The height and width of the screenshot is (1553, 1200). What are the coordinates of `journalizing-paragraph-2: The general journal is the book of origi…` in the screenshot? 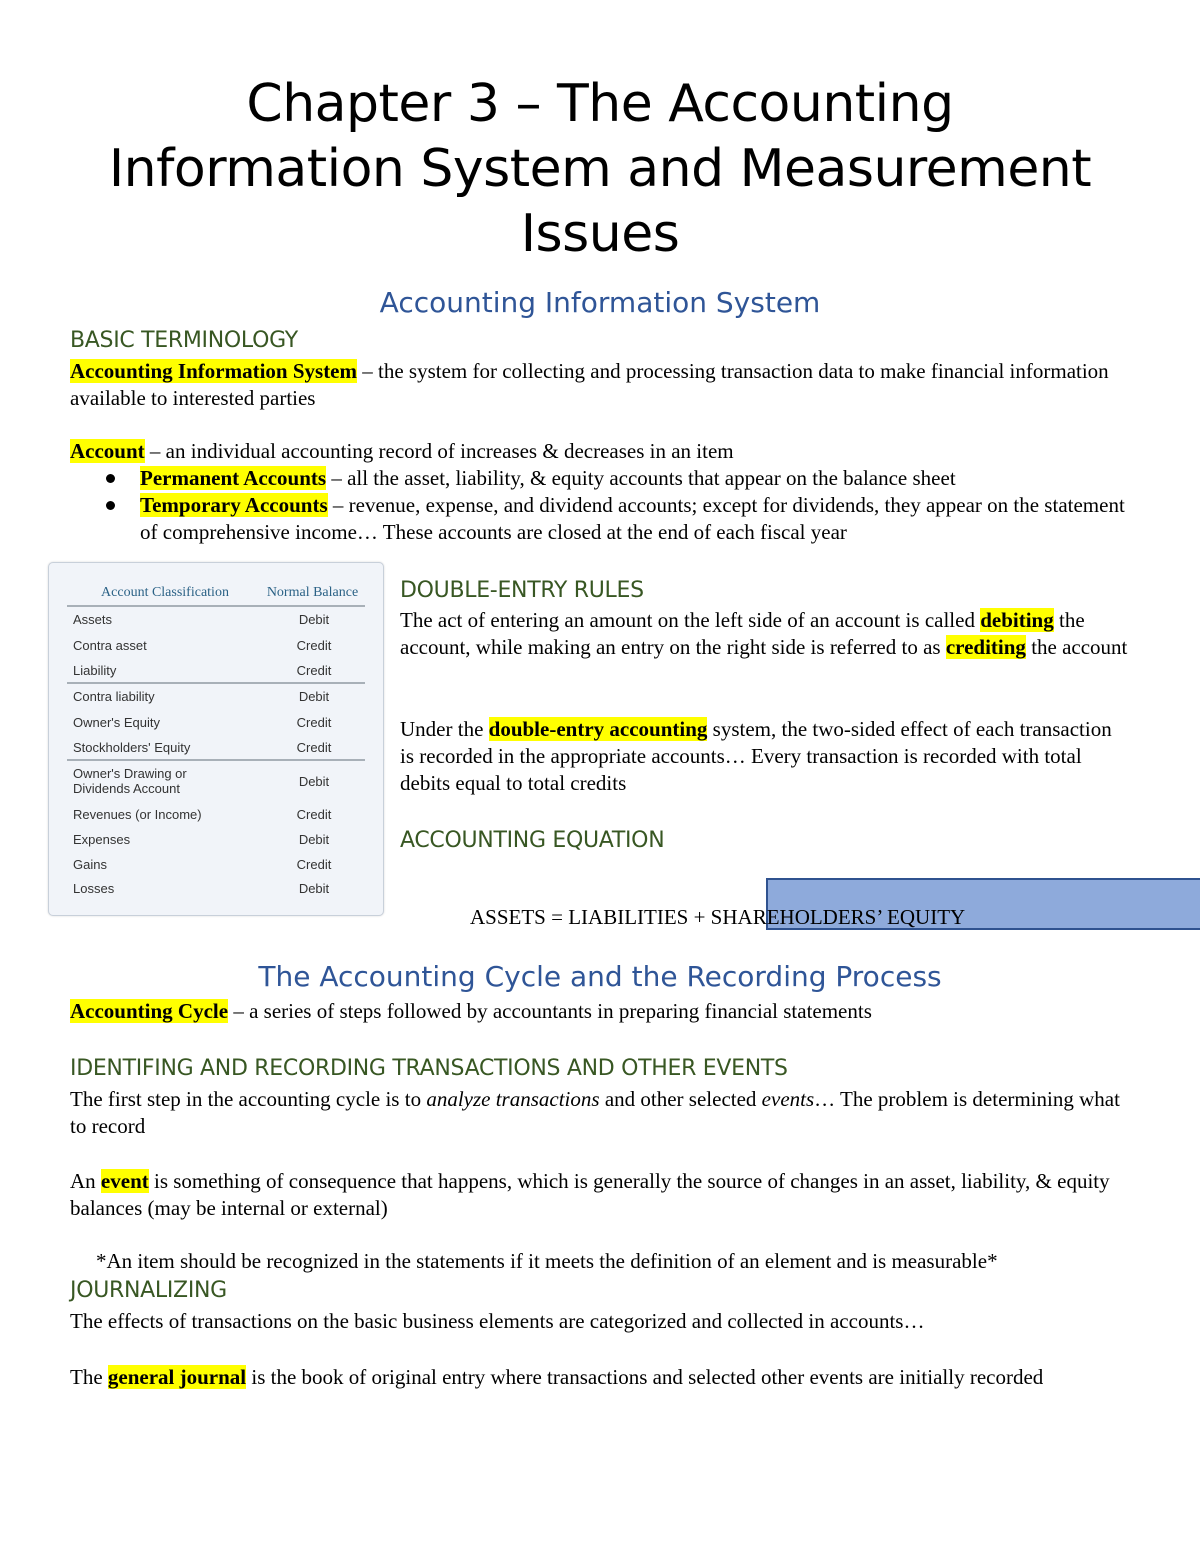 It's located at (600, 1377).